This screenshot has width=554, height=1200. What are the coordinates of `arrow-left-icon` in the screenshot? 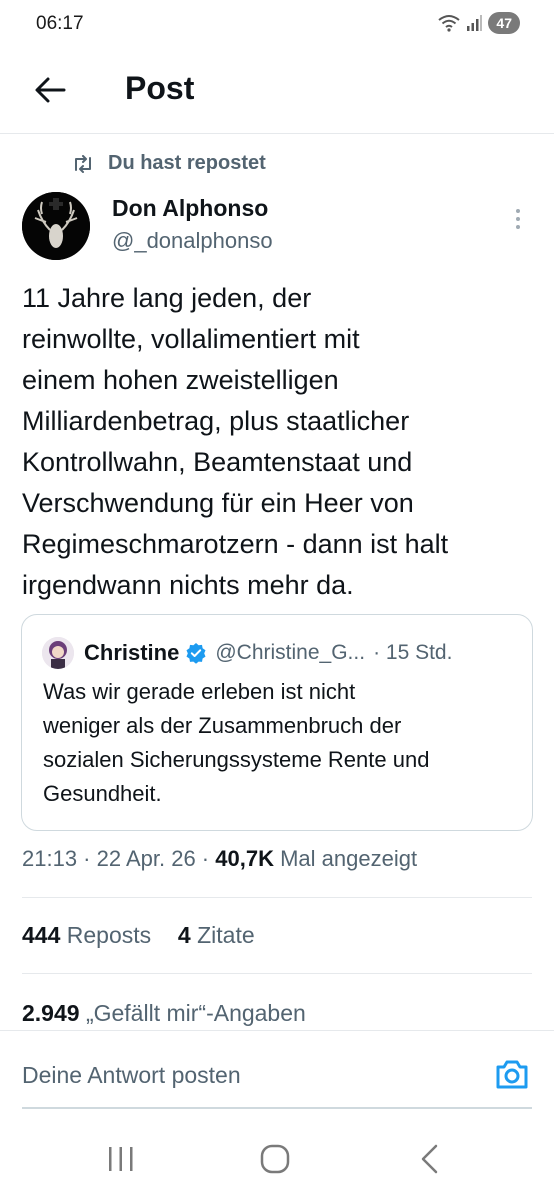 It's located at (50, 90).